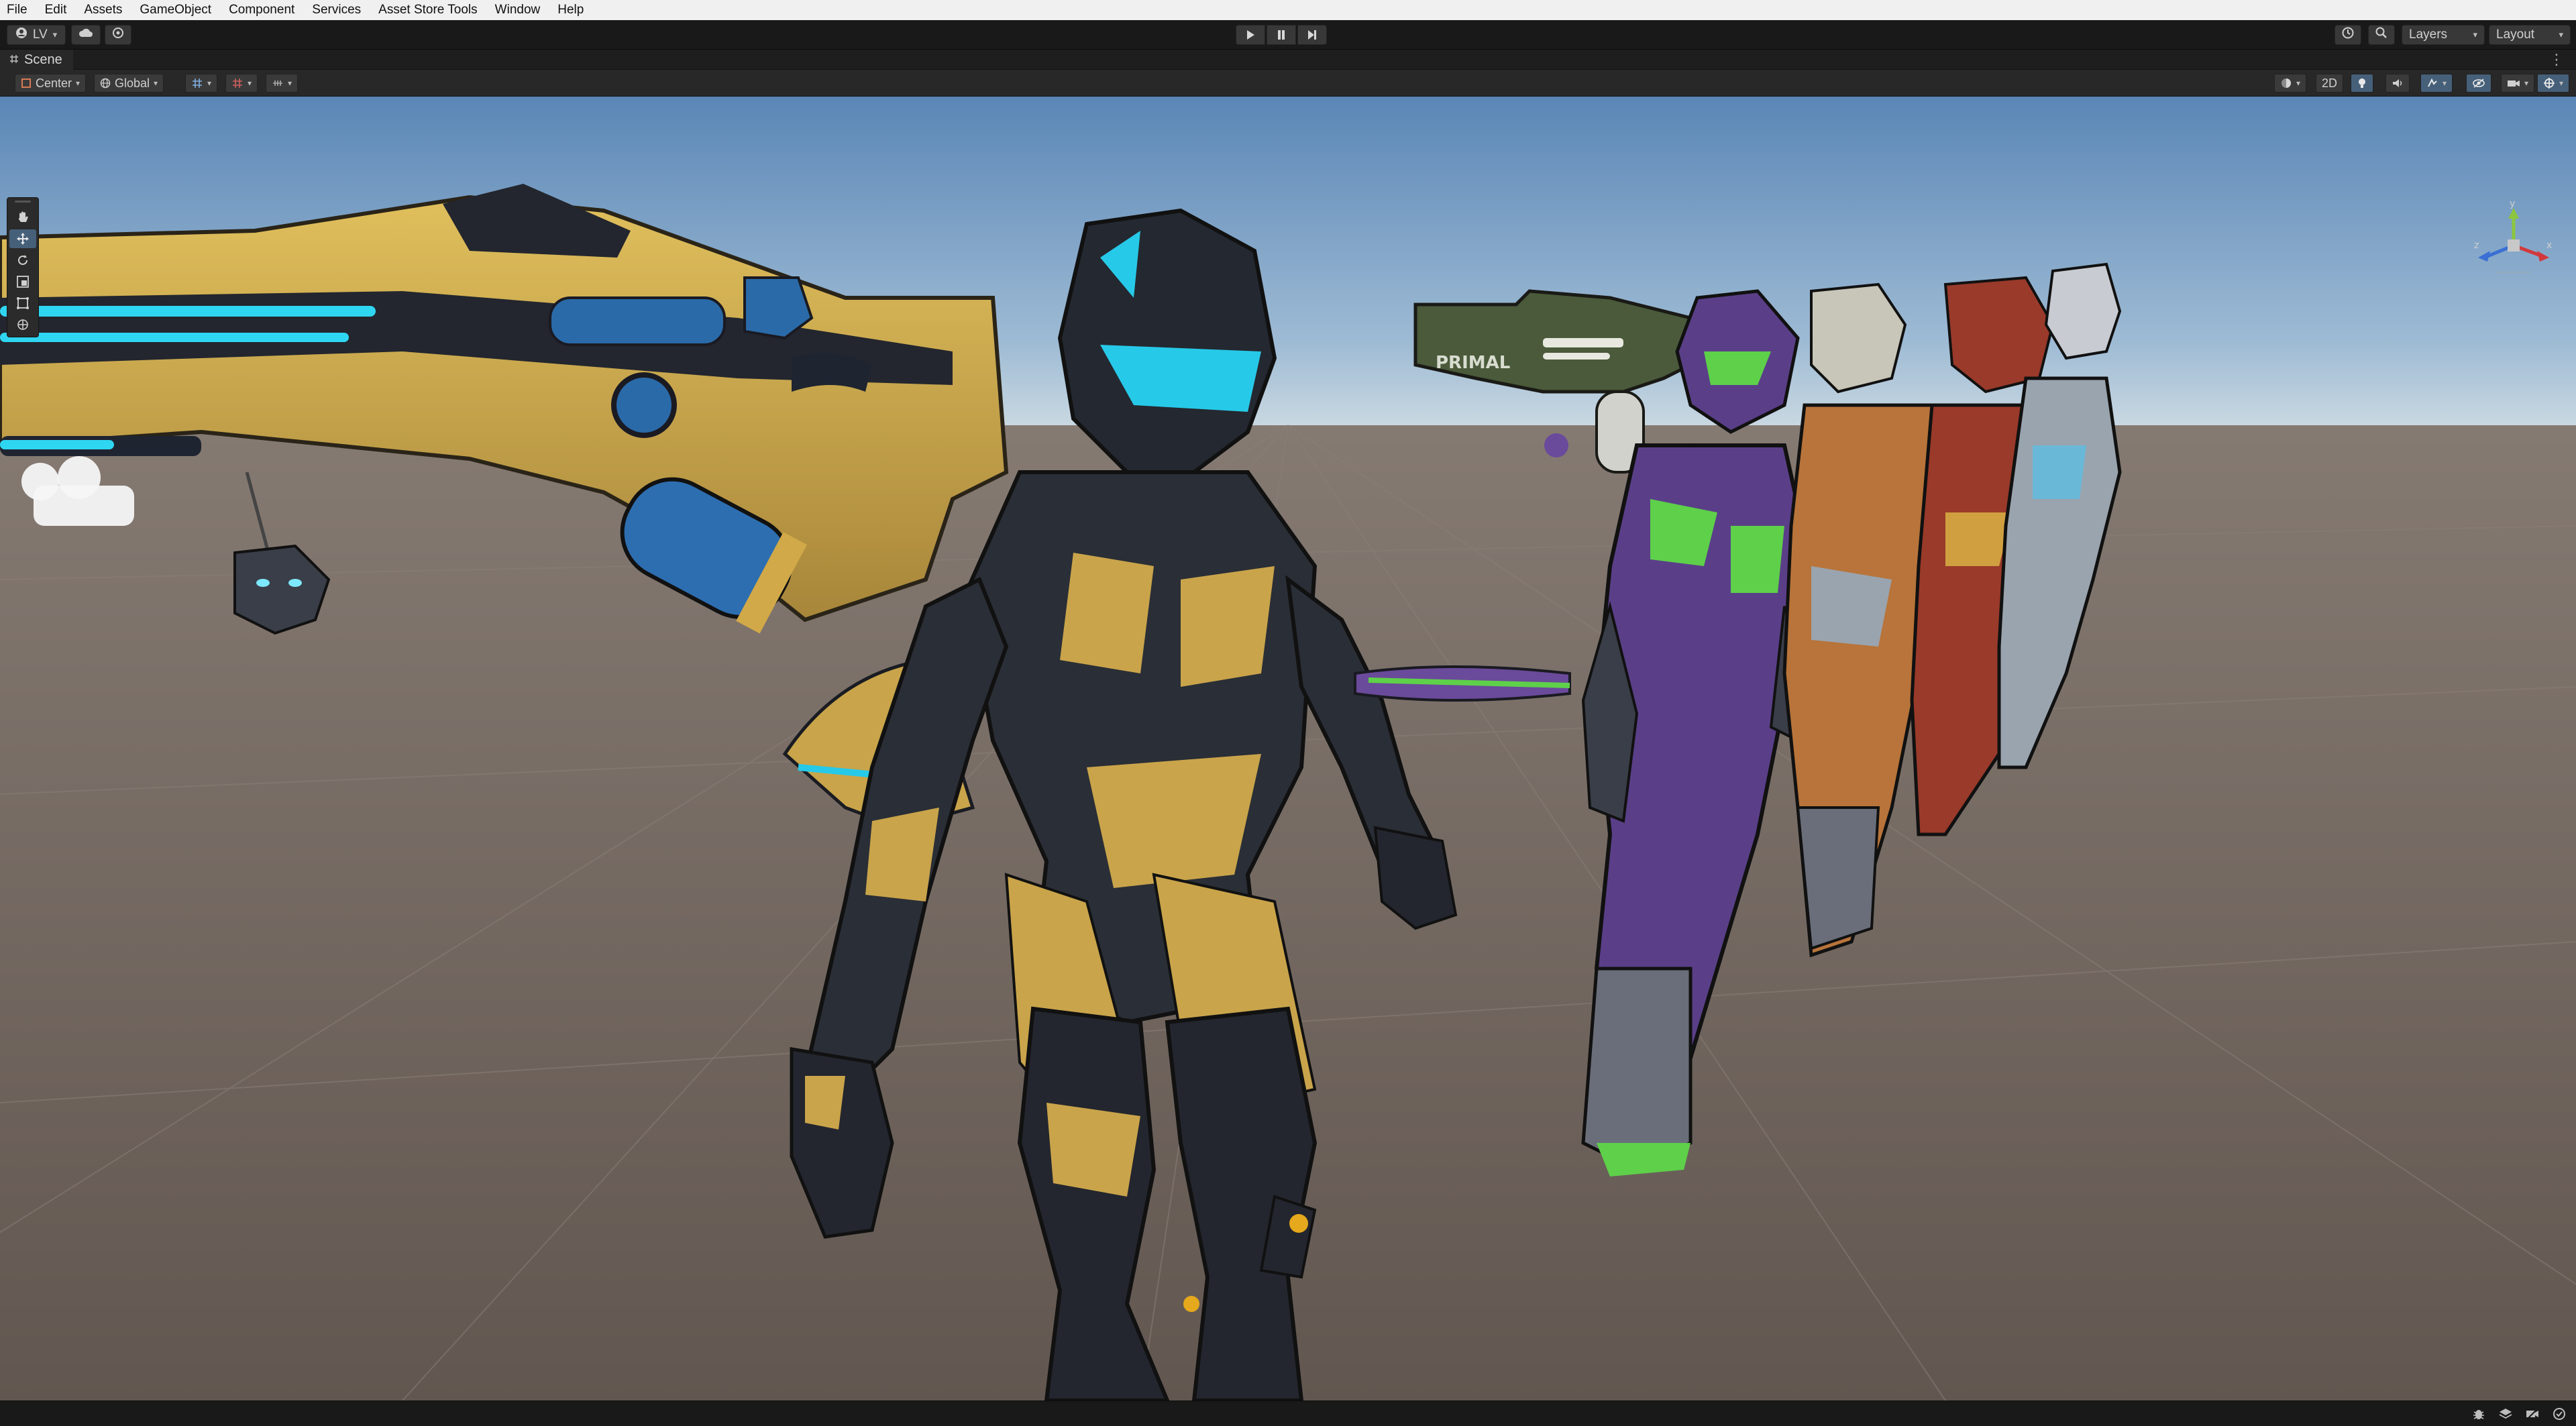 Image resolution: width=2576 pixels, height=1426 pixels. I want to click on orientation-gizmo: y x z, so click(2513, 252).